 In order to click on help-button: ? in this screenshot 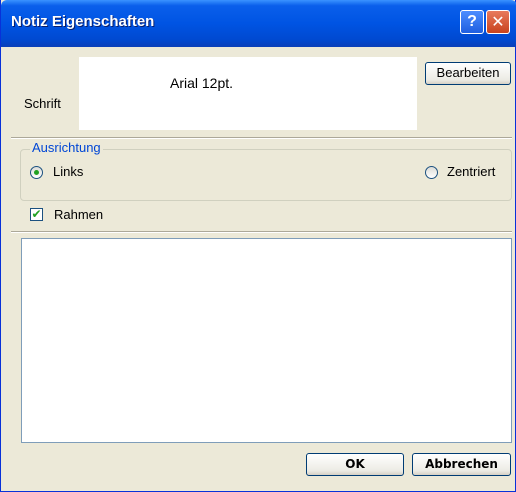, I will do `click(472, 22)`.